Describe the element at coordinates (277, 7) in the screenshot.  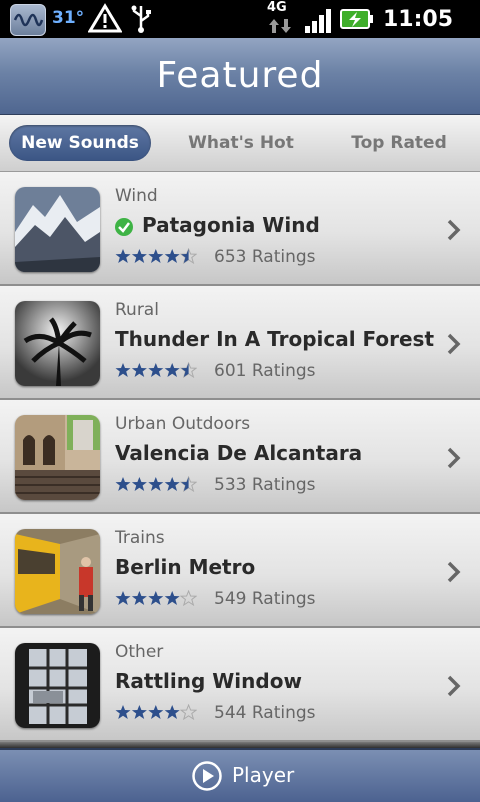
I see `network-type-text: 4G` at that location.